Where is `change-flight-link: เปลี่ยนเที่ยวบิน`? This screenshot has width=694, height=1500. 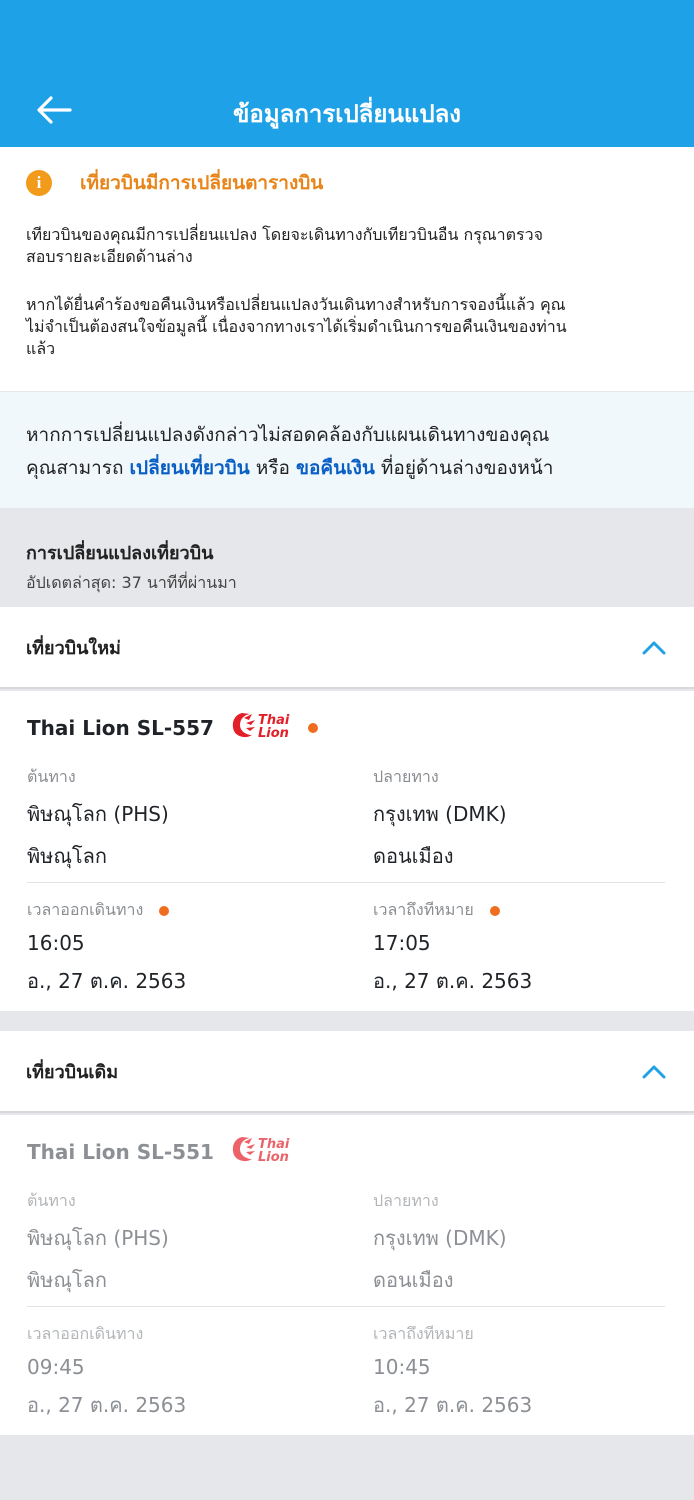 change-flight-link: เปลี่ยนเที่ยวบิน is located at coordinates (190, 468).